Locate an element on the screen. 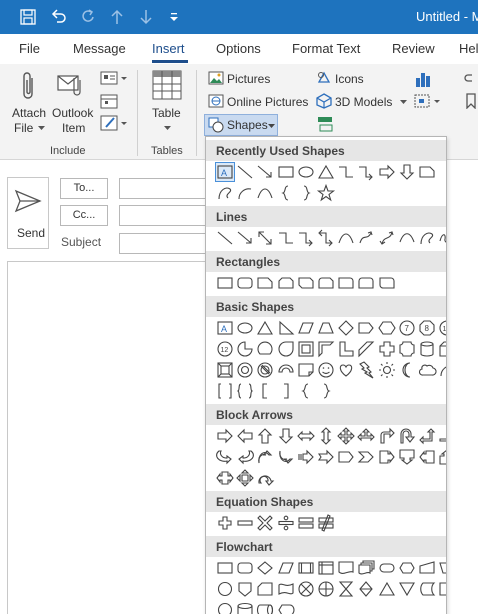 The width and height of the screenshot is (478, 614). shape-double-arrow-line-icon is located at coordinates (265, 238).